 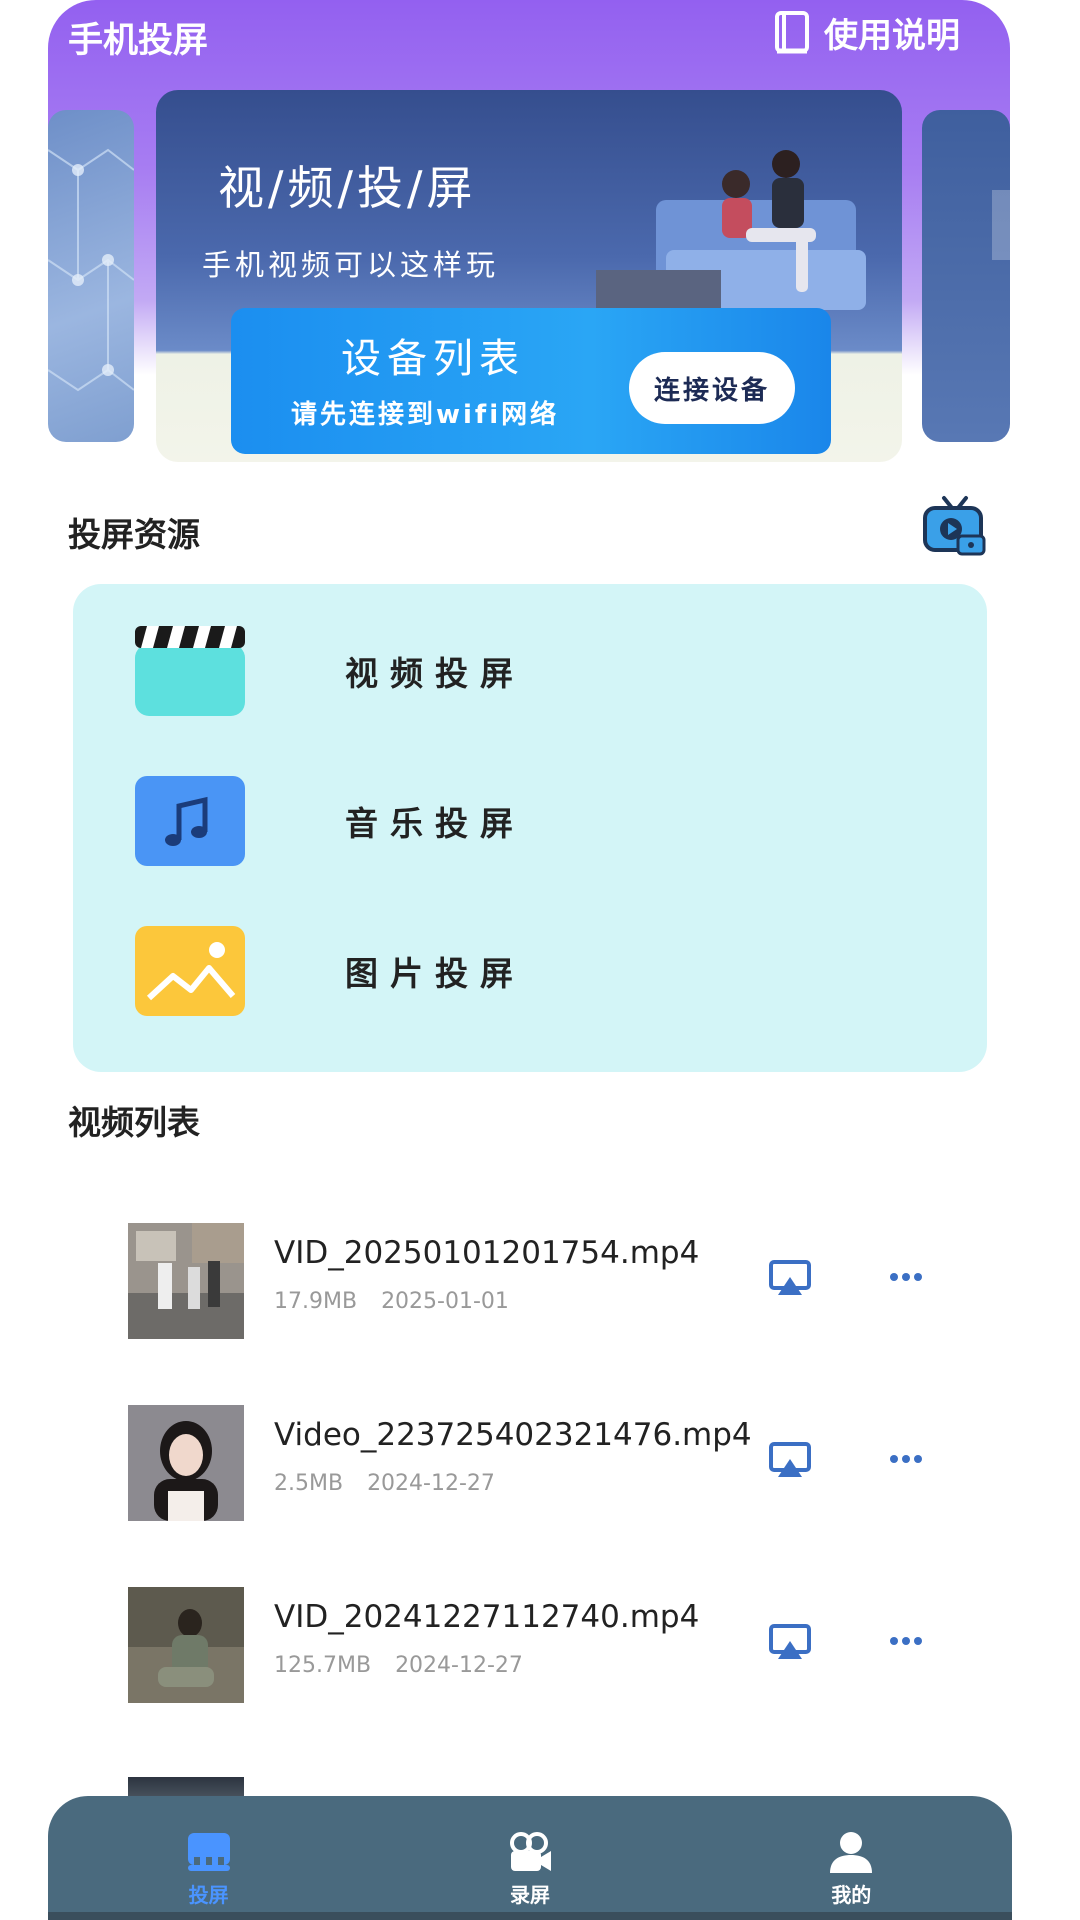 What do you see at coordinates (530, 971) in the screenshot?
I see `image-cast-item: 图片投屏` at bounding box center [530, 971].